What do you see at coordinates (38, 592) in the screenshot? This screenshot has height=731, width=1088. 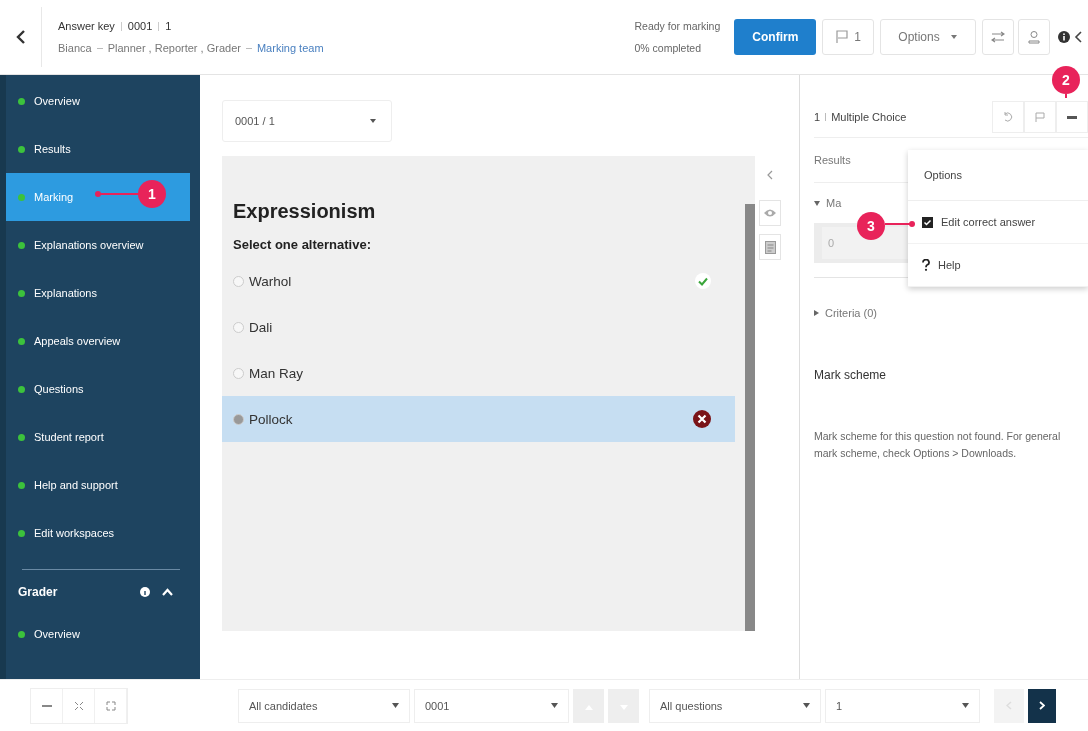 I see `section-title: Grader` at bounding box center [38, 592].